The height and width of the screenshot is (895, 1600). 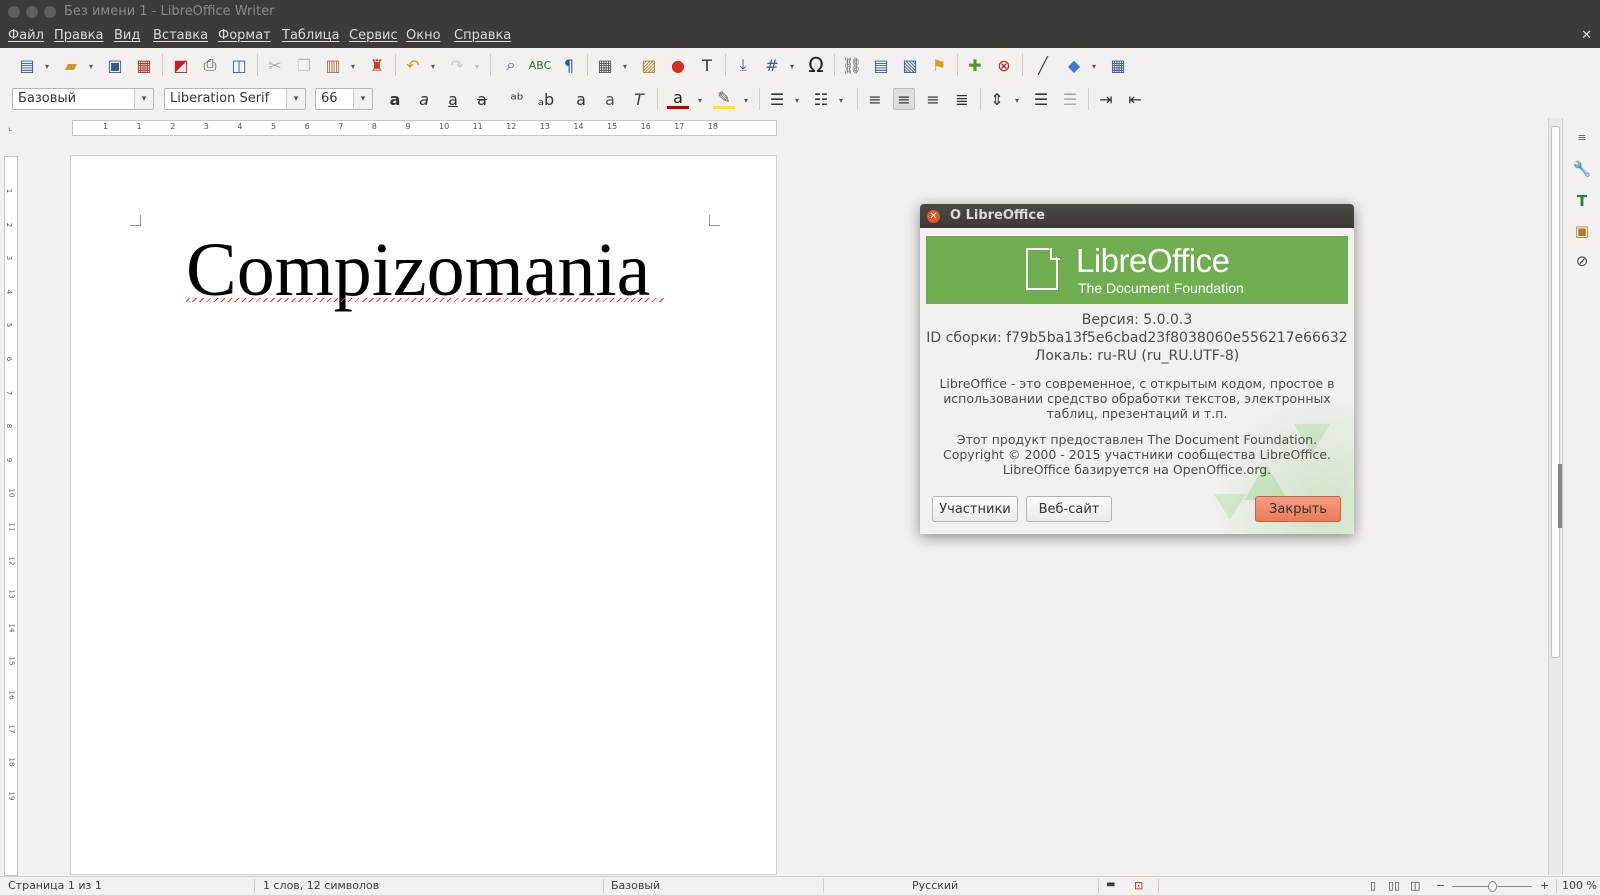 I want to click on outline-icon: a, so click(x=610, y=99).